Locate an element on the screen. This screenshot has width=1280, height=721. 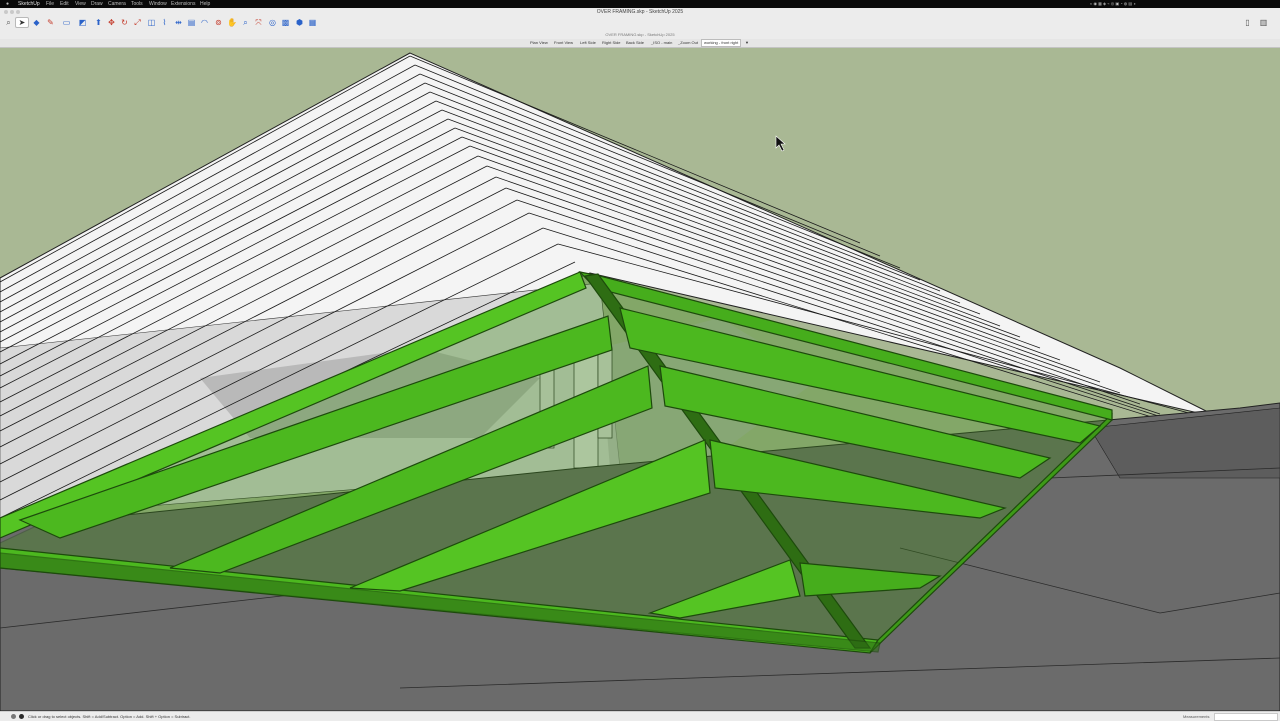
rotate-icon: ↻ is located at coordinates (124, 22).